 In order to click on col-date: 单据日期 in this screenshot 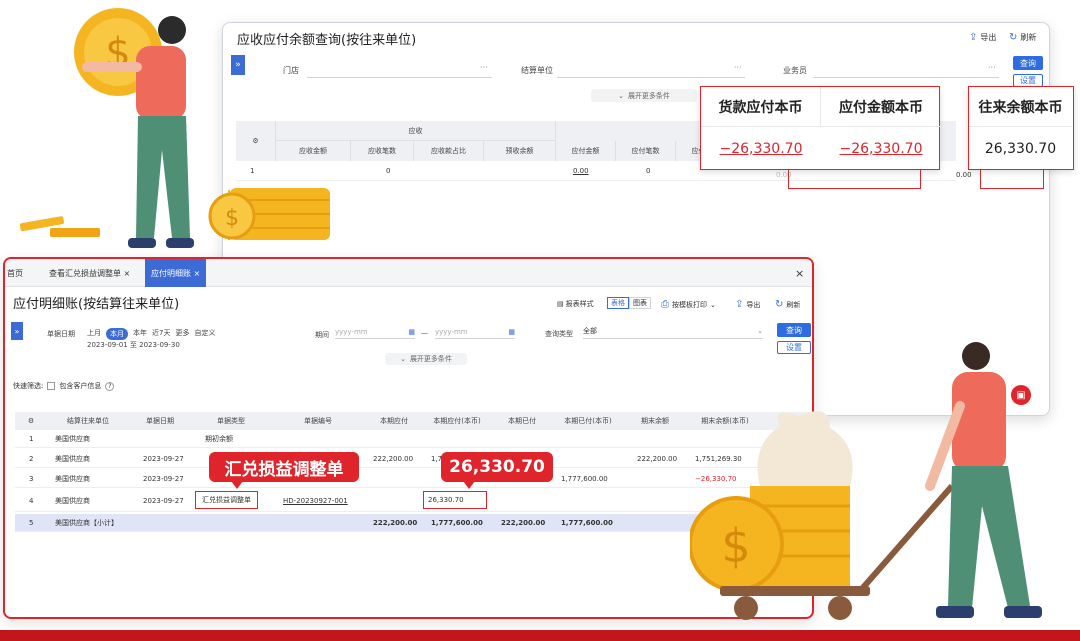, I will do `click(160, 421)`.